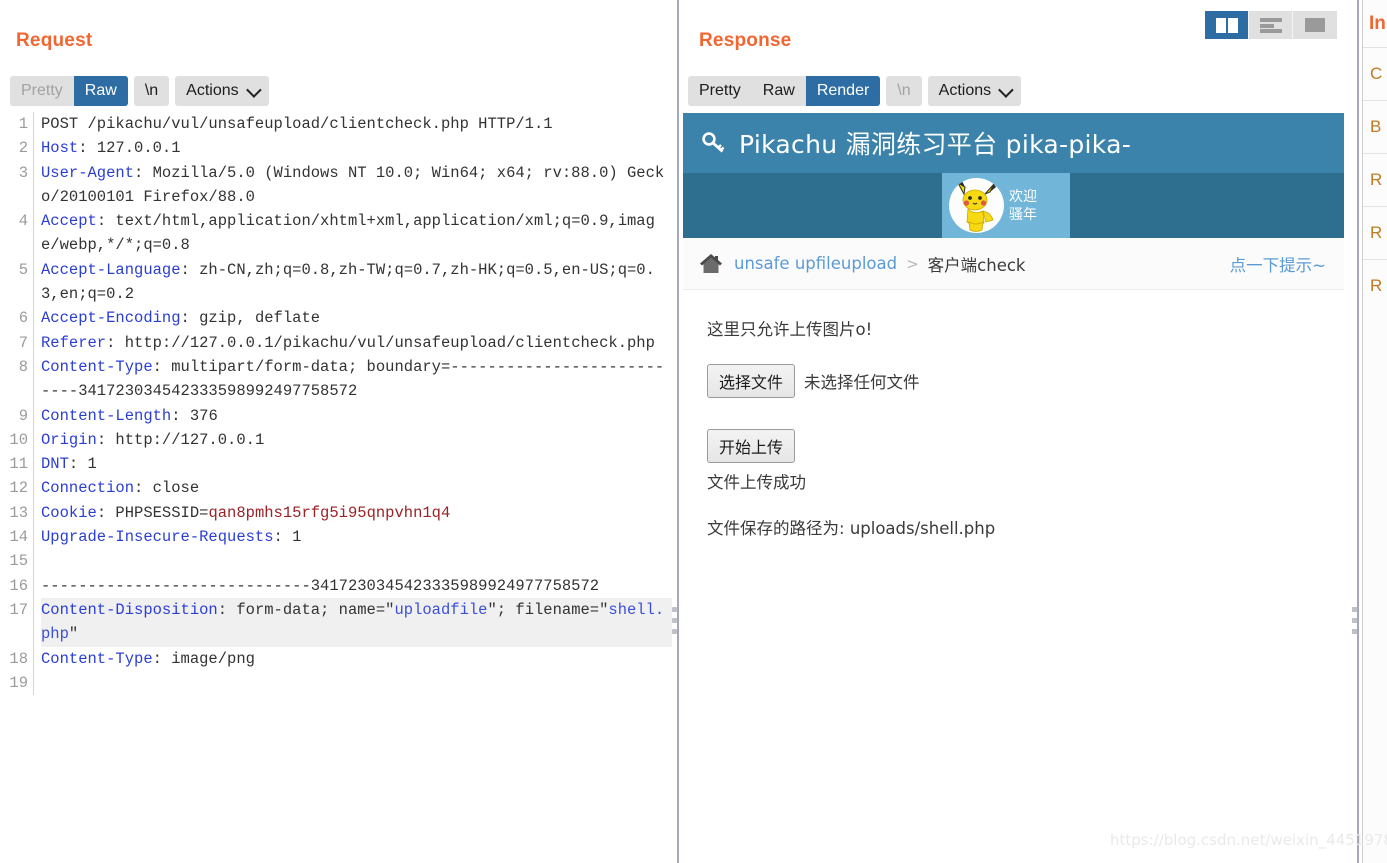 Image resolution: width=1387 pixels, height=863 pixels. I want to click on line-number: 18, so click(18, 658).